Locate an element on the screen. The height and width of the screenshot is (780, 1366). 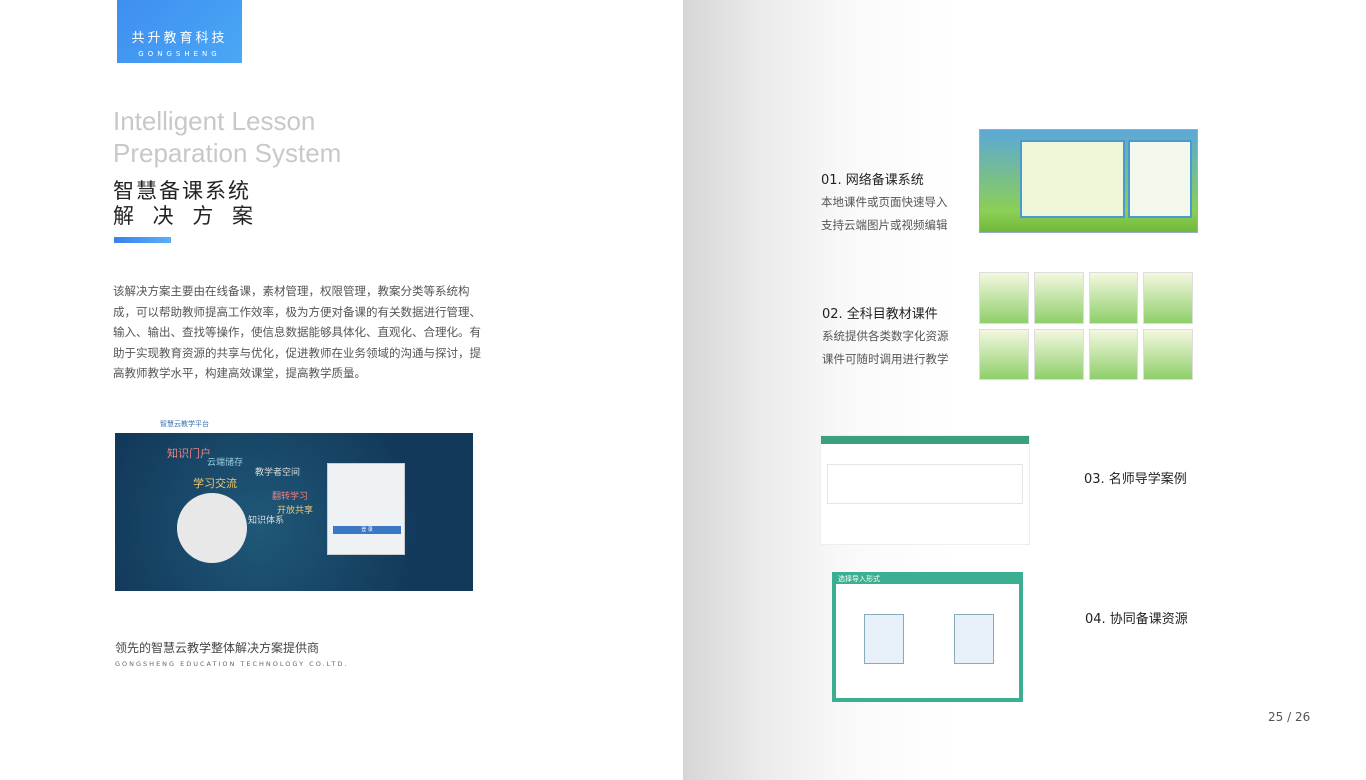
feature-2-line2: 课件可随时调用进行教学 is located at coordinates (885, 359).